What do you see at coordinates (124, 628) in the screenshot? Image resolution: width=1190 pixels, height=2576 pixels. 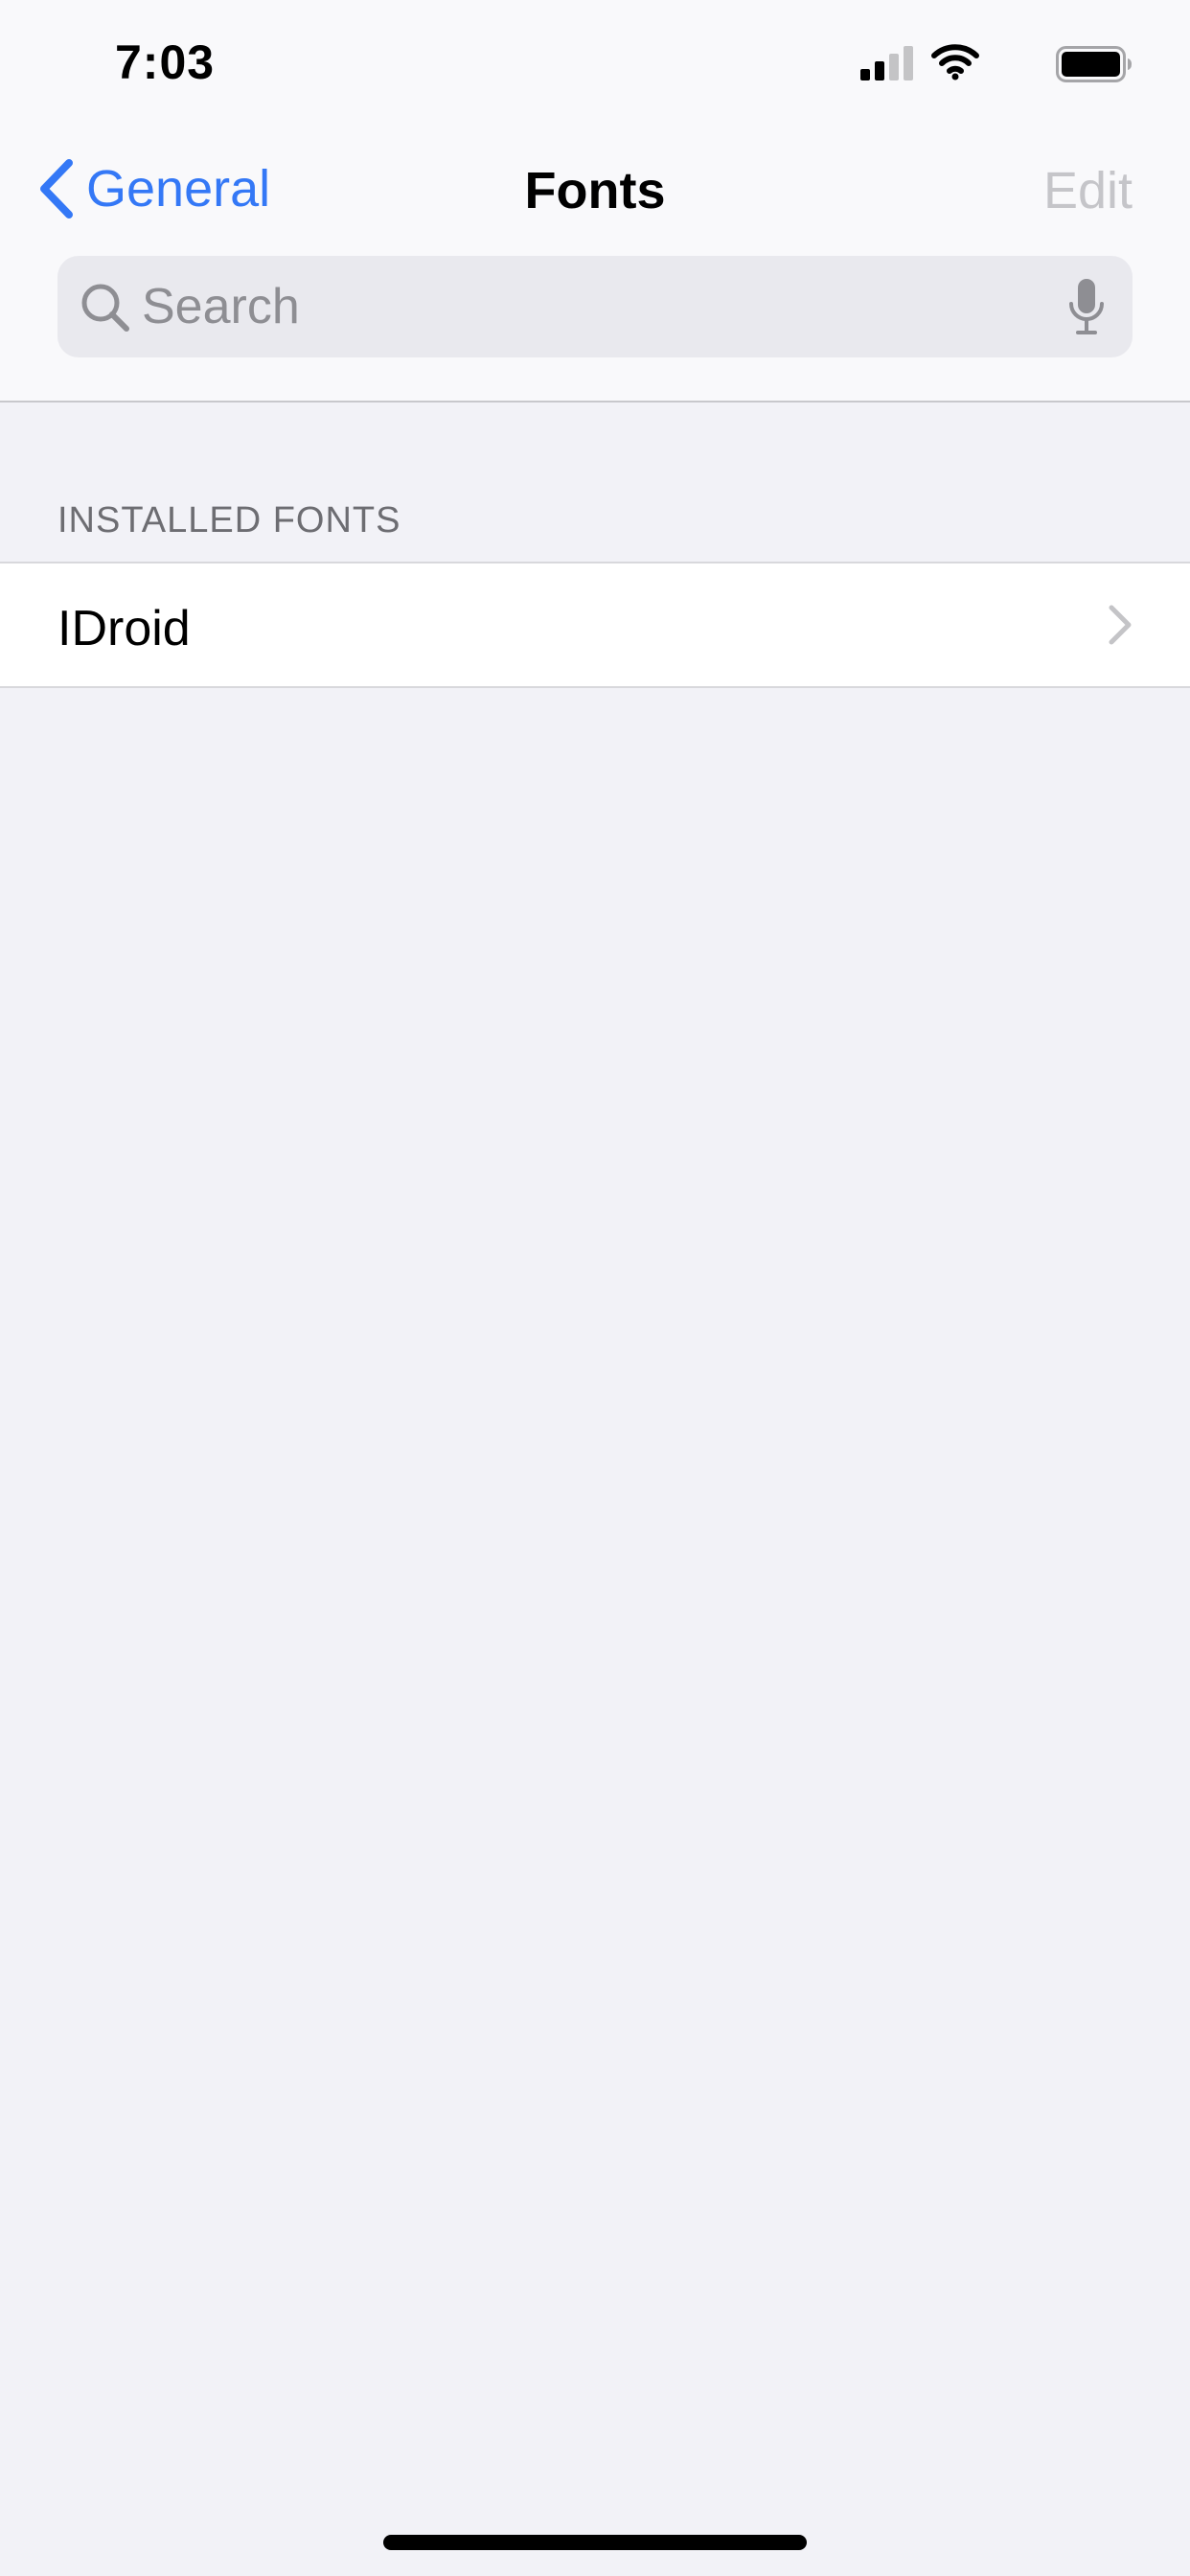 I see `font-name-label: IDroid` at bounding box center [124, 628].